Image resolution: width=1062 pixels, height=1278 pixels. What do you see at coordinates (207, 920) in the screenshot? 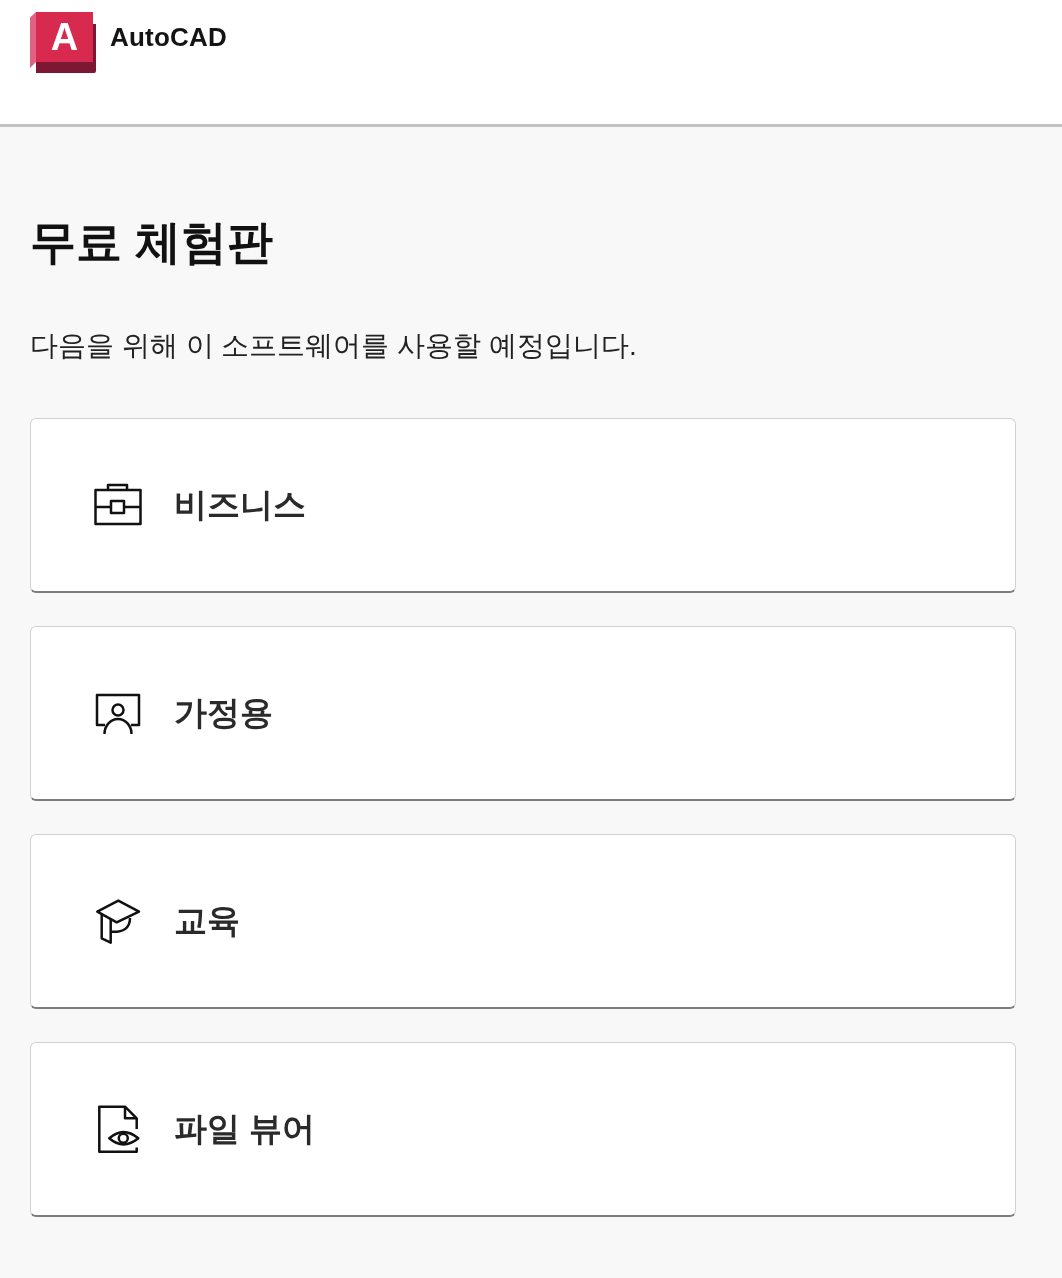
I see `option-label: 교육` at bounding box center [207, 920].